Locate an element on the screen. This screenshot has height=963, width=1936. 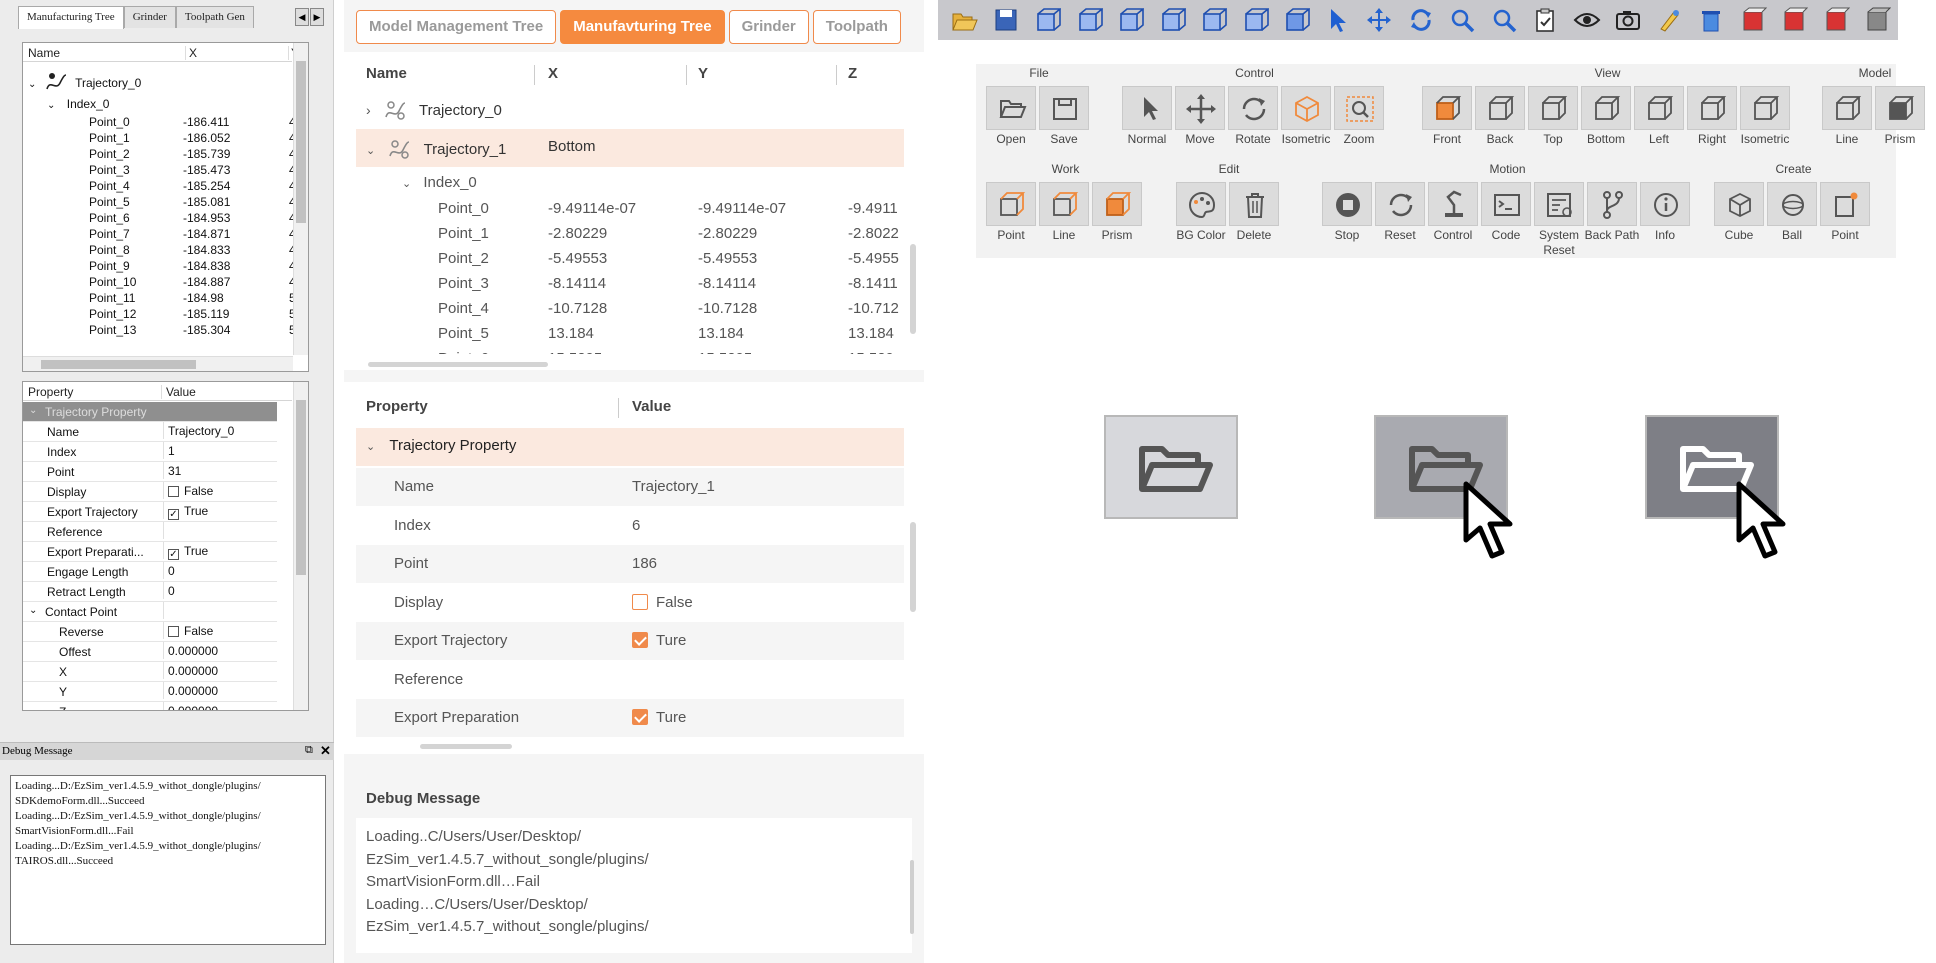
point-name: Point_1 is located at coordinates (463, 233).